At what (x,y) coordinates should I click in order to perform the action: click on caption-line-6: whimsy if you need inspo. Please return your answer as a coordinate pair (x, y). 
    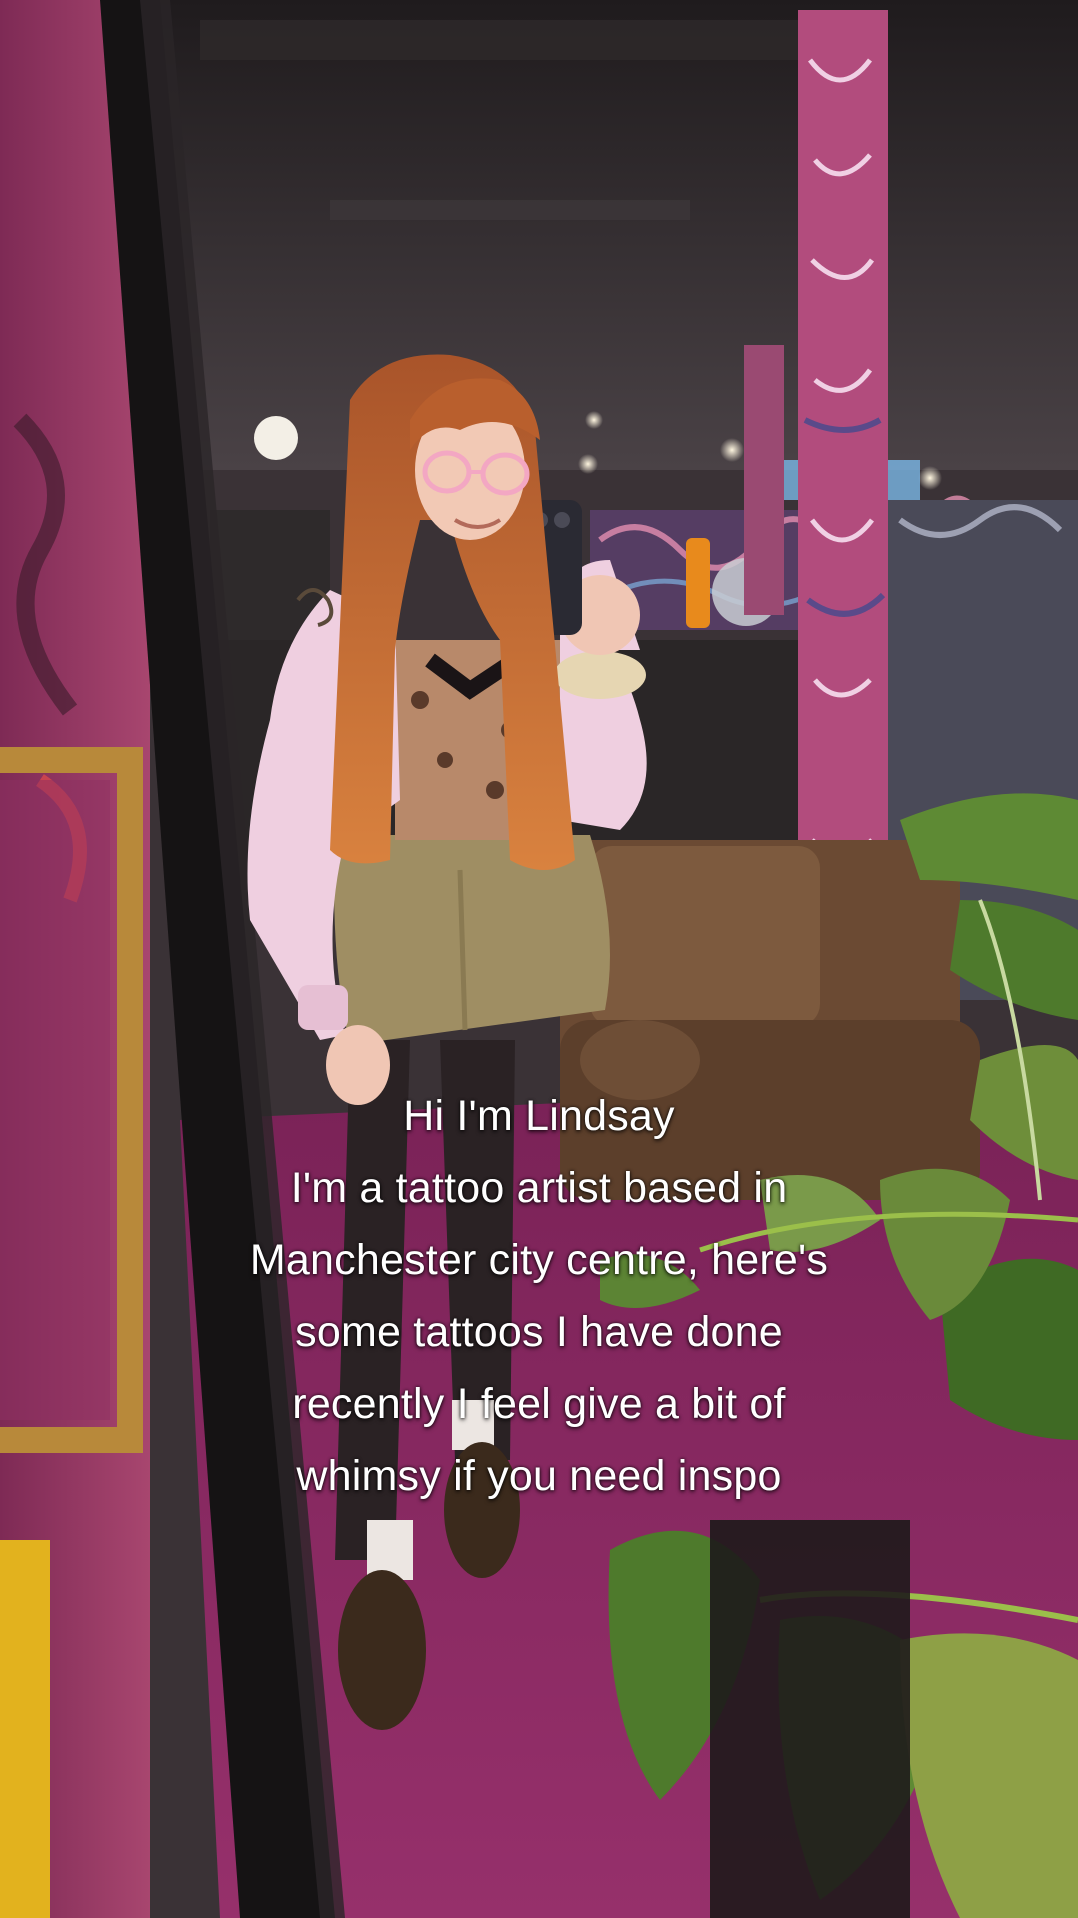
    Looking at the image, I should click on (539, 1476).